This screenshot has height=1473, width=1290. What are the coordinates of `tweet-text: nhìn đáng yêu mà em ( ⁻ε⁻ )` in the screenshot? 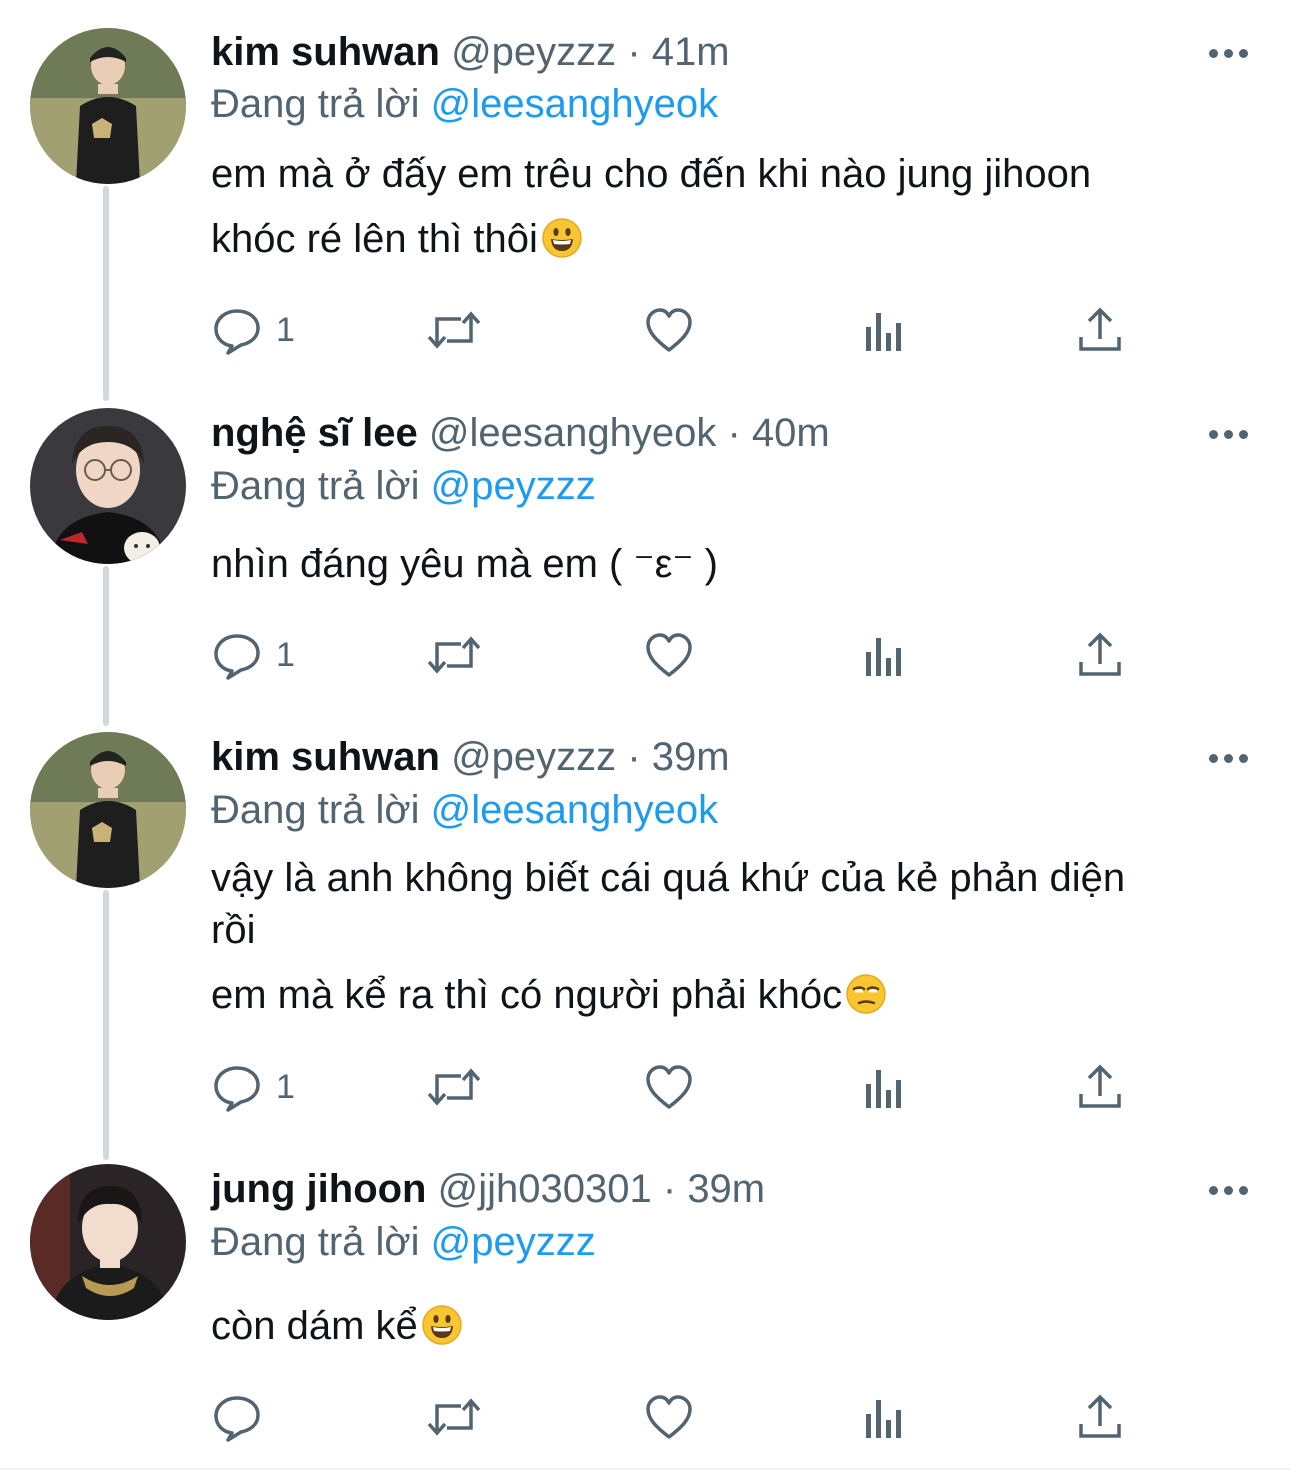 It's located at (731, 564).